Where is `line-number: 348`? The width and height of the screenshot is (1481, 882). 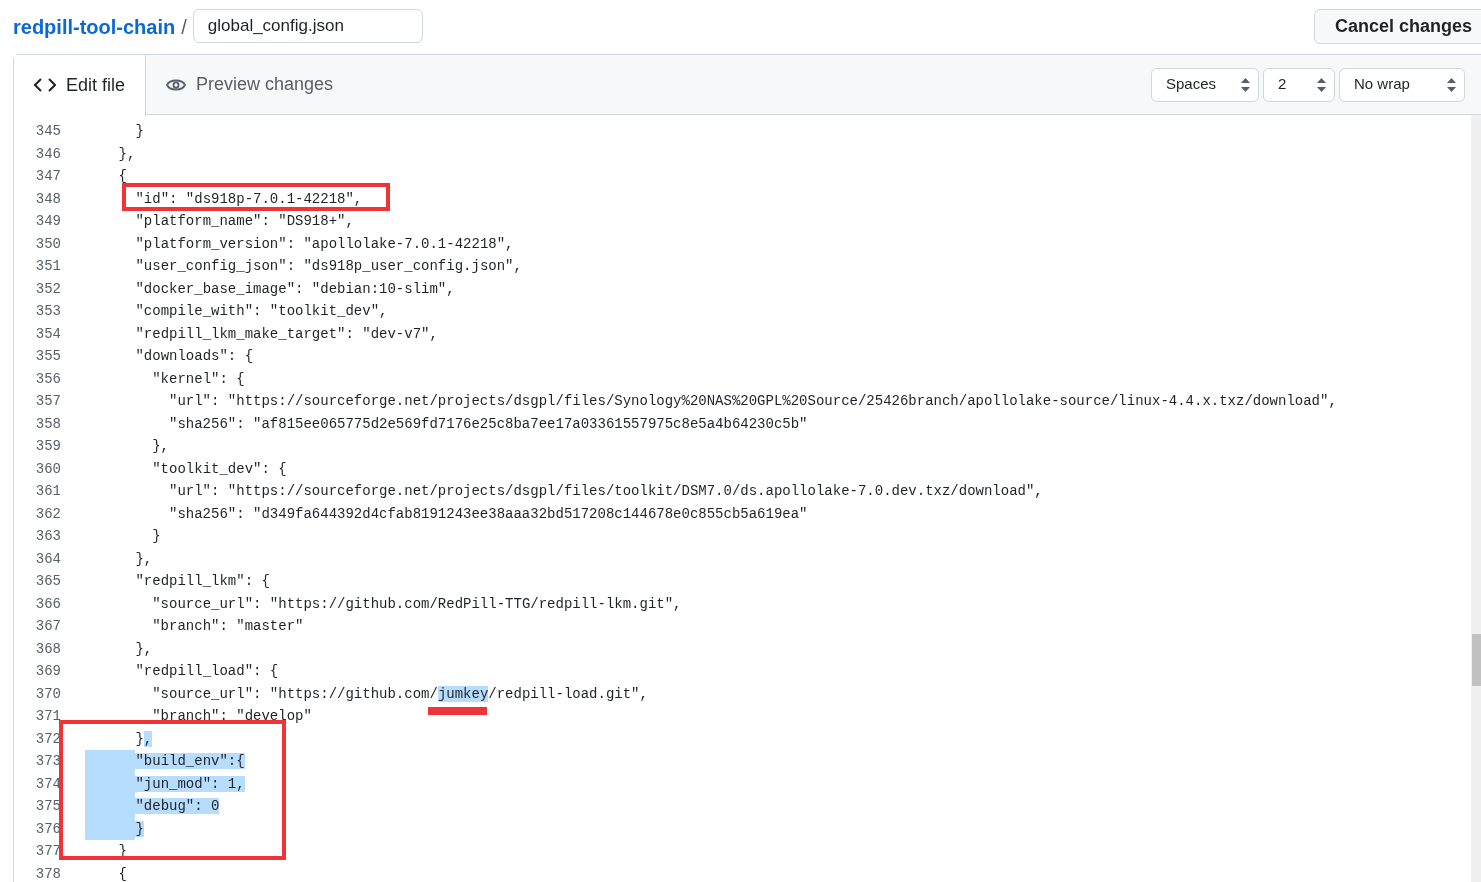
line-number: 348 is located at coordinates (47, 199).